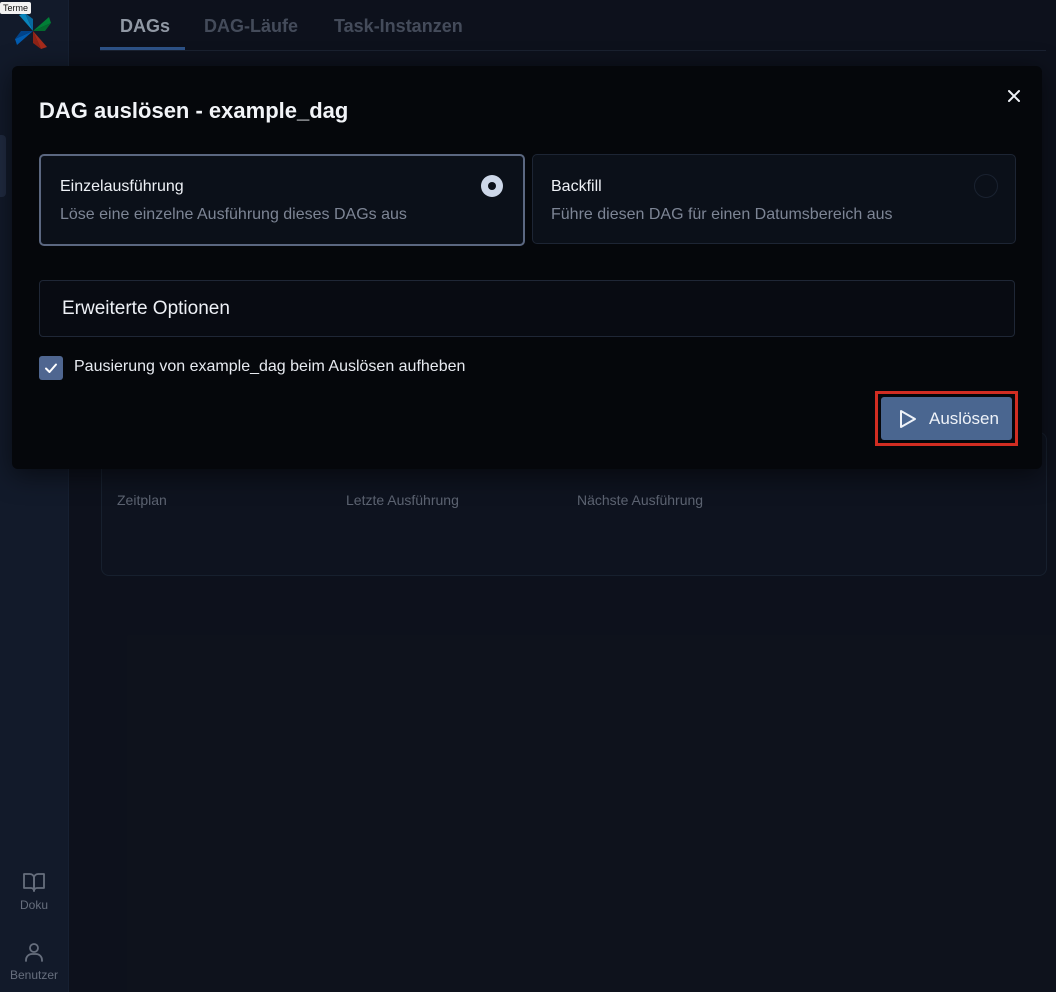  I want to click on play-icon, so click(908, 418).